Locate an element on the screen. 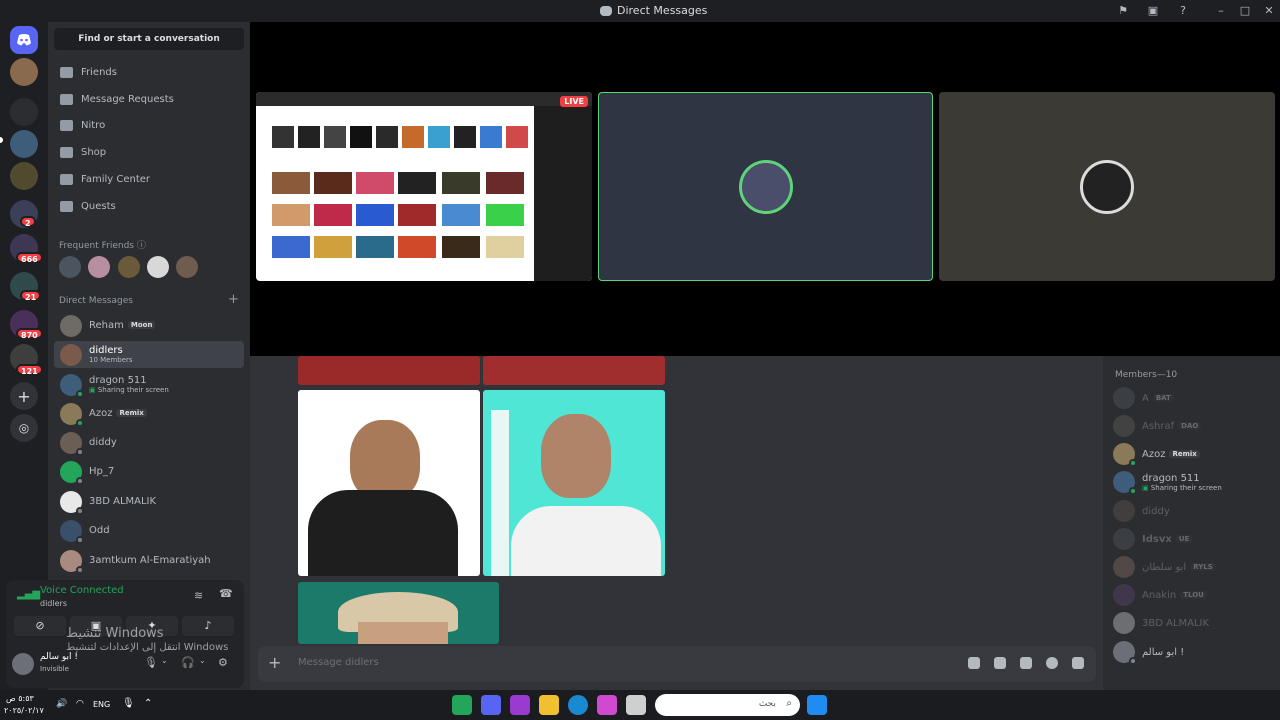 The height and width of the screenshot is (720, 1280). user-avatar is located at coordinates (23, 664).